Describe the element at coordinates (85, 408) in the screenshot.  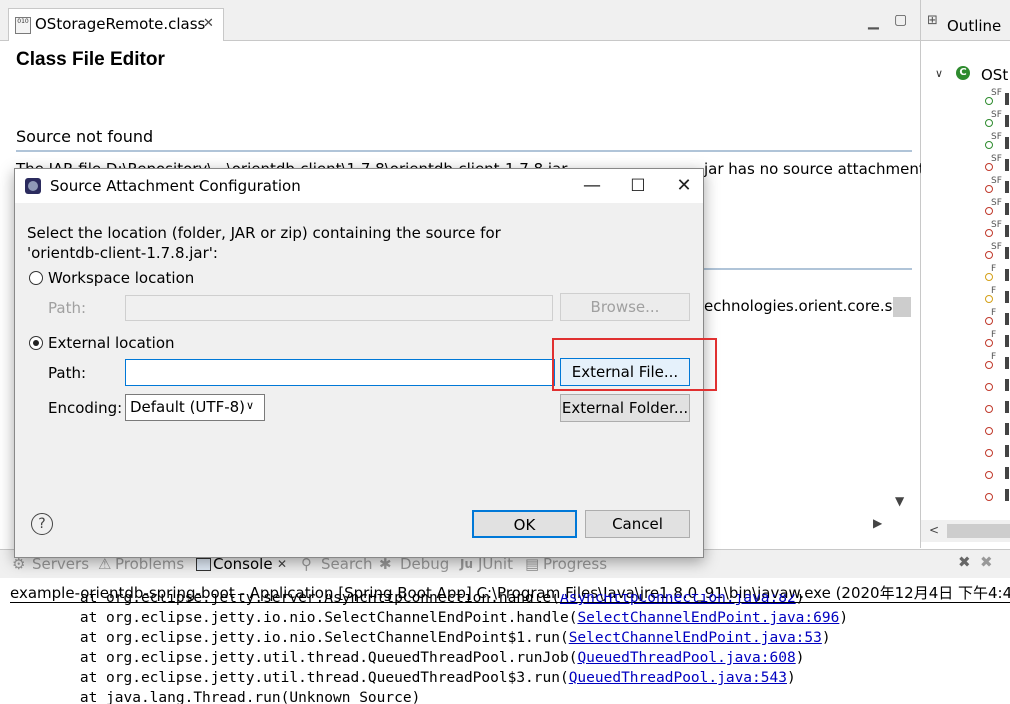
I see `encoding-label: Encoding:` at that location.